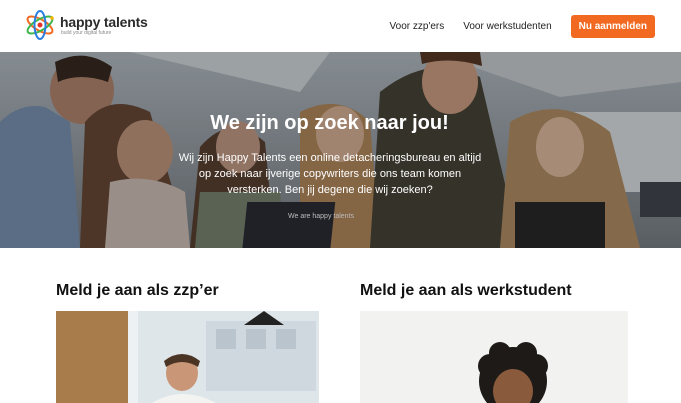 Image resolution: width=681 pixels, height=403 pixels. I want to click on signup-button: Nu aanmelden, so click(612, 26).